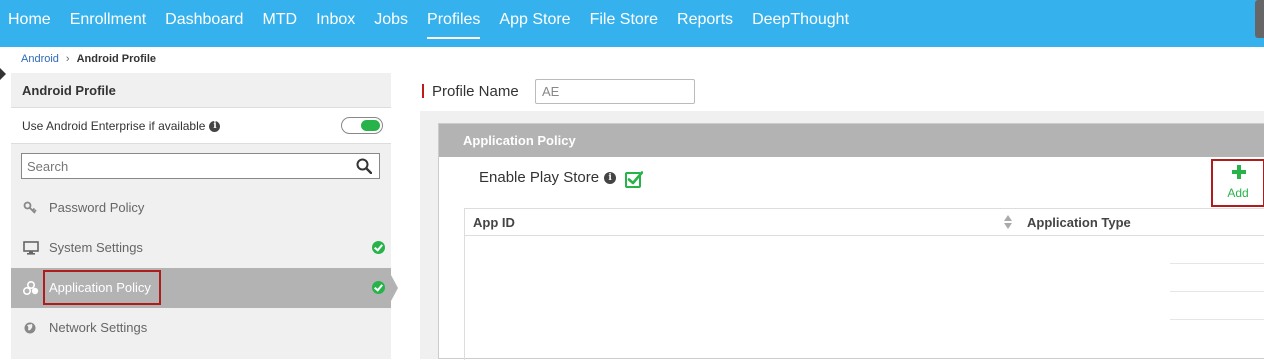 The height and width of the screenshot is (360, 1264). I want to click on breadcrumb: Android › Android Profile, so click(88, 59).